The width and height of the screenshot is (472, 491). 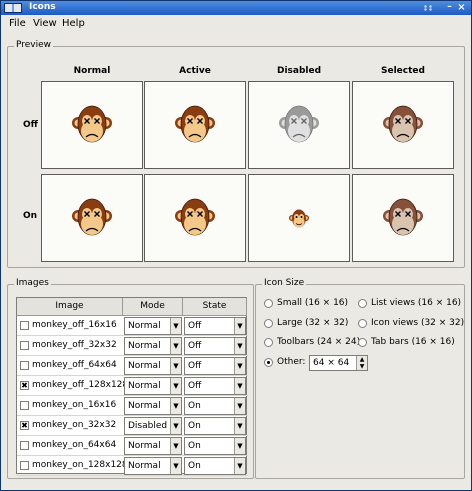 I want to click on table-row: monkey_off_64x64 Normal ▼ Off ▼, so click(x=132, y=366).